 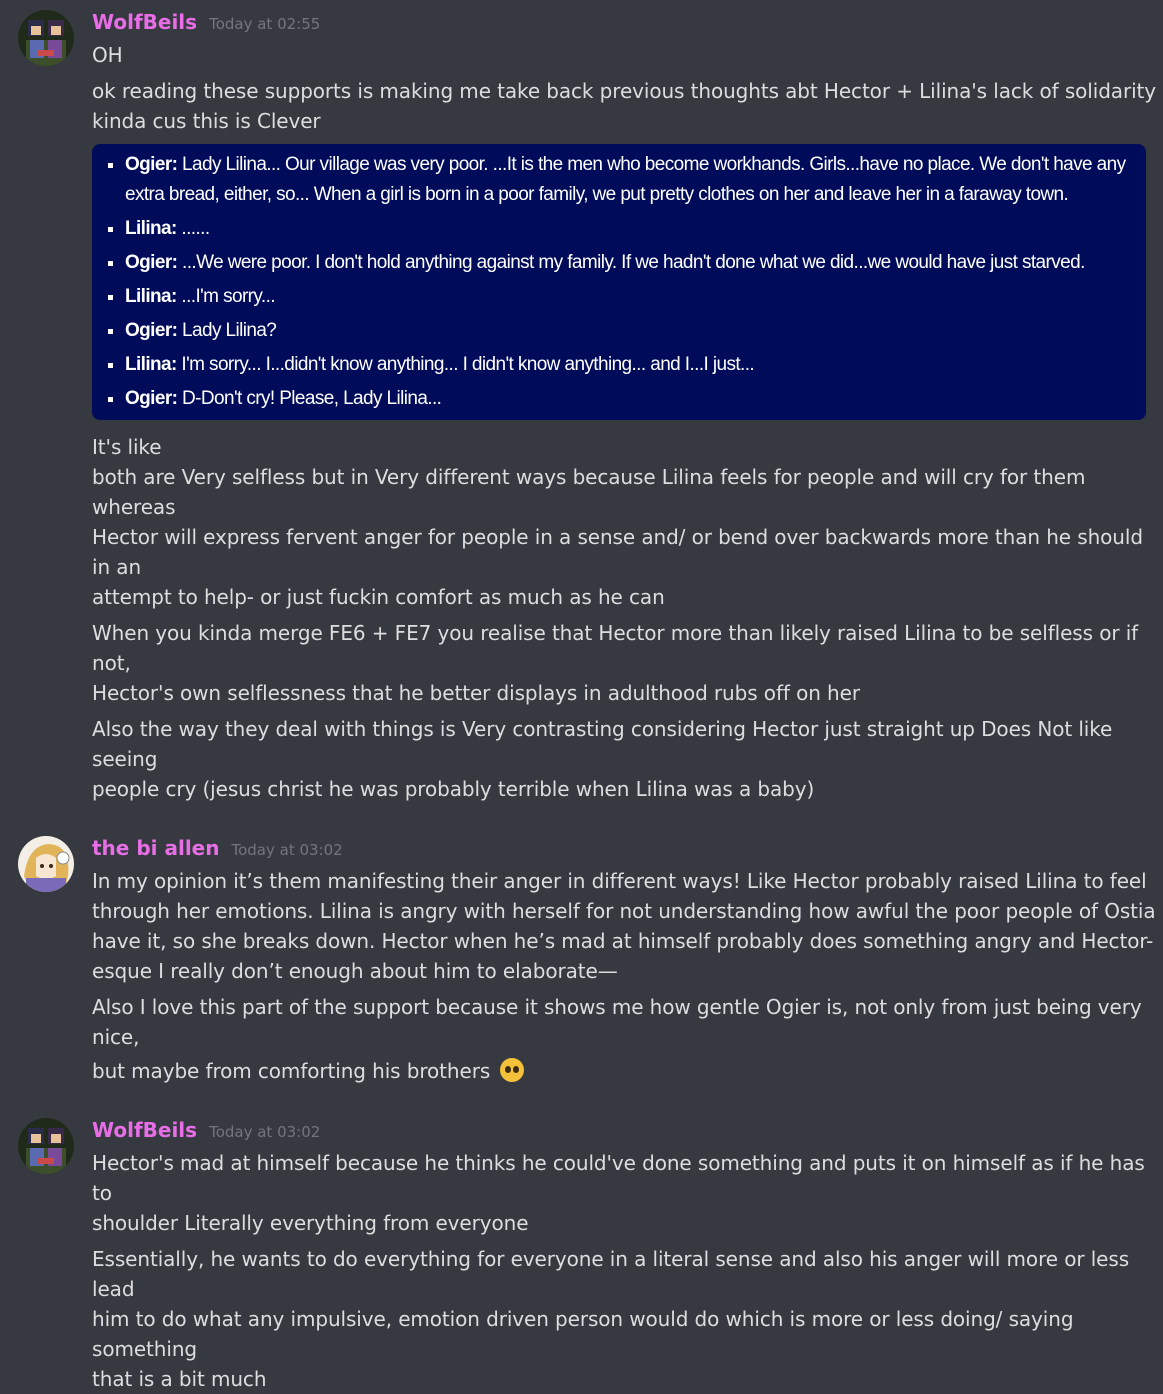 What do you see at coordinates (227, 330) in the screenshot?
I see `quote-text: Lady Lilina?` at bounding box center [227, 330].